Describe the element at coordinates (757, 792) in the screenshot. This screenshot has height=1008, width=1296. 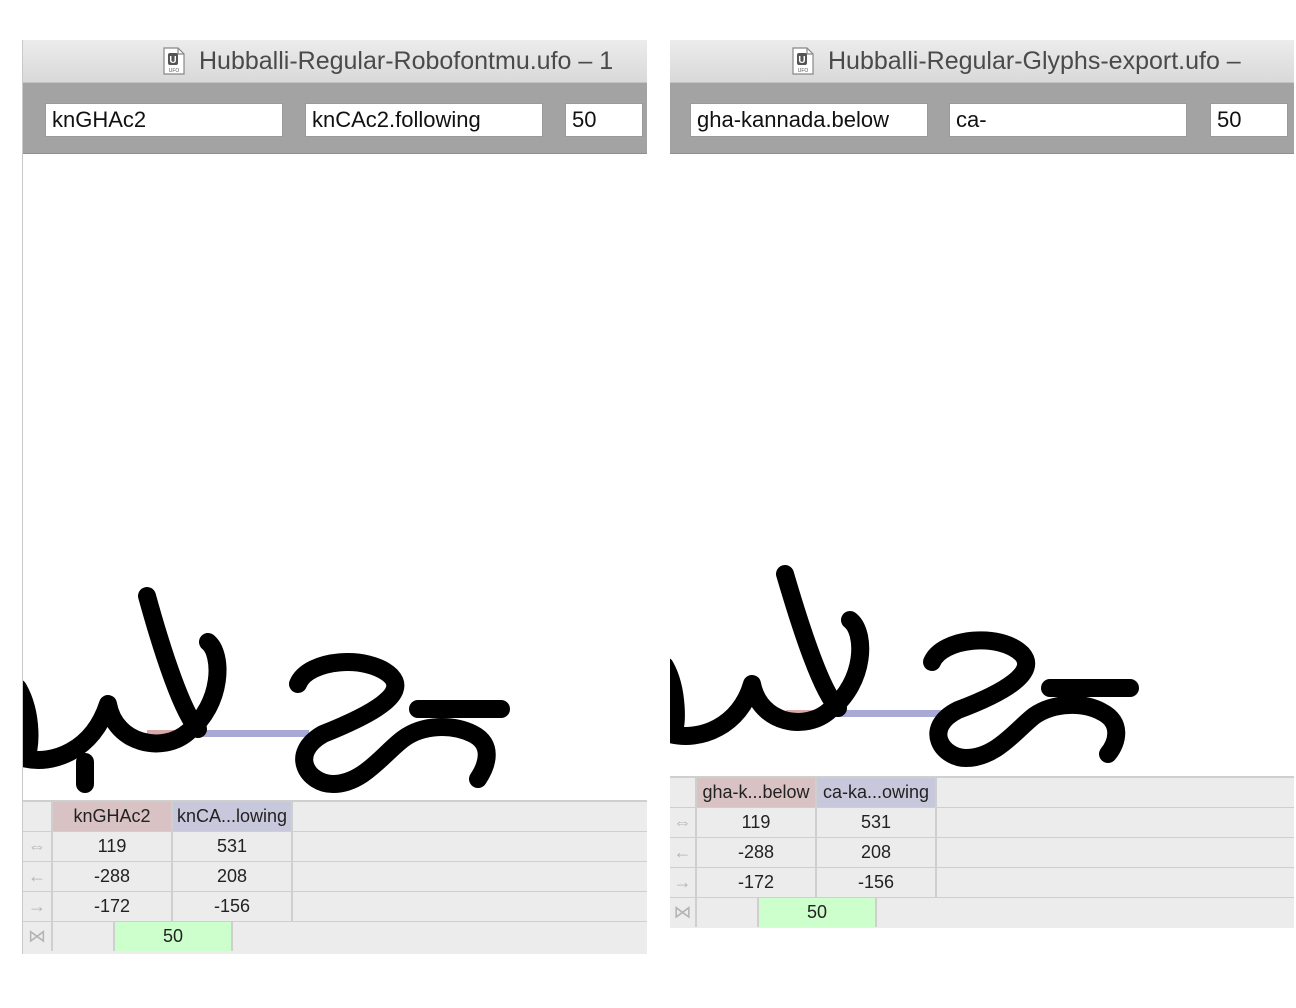
I see `left-glyph-header: gha-k...below` at that location.